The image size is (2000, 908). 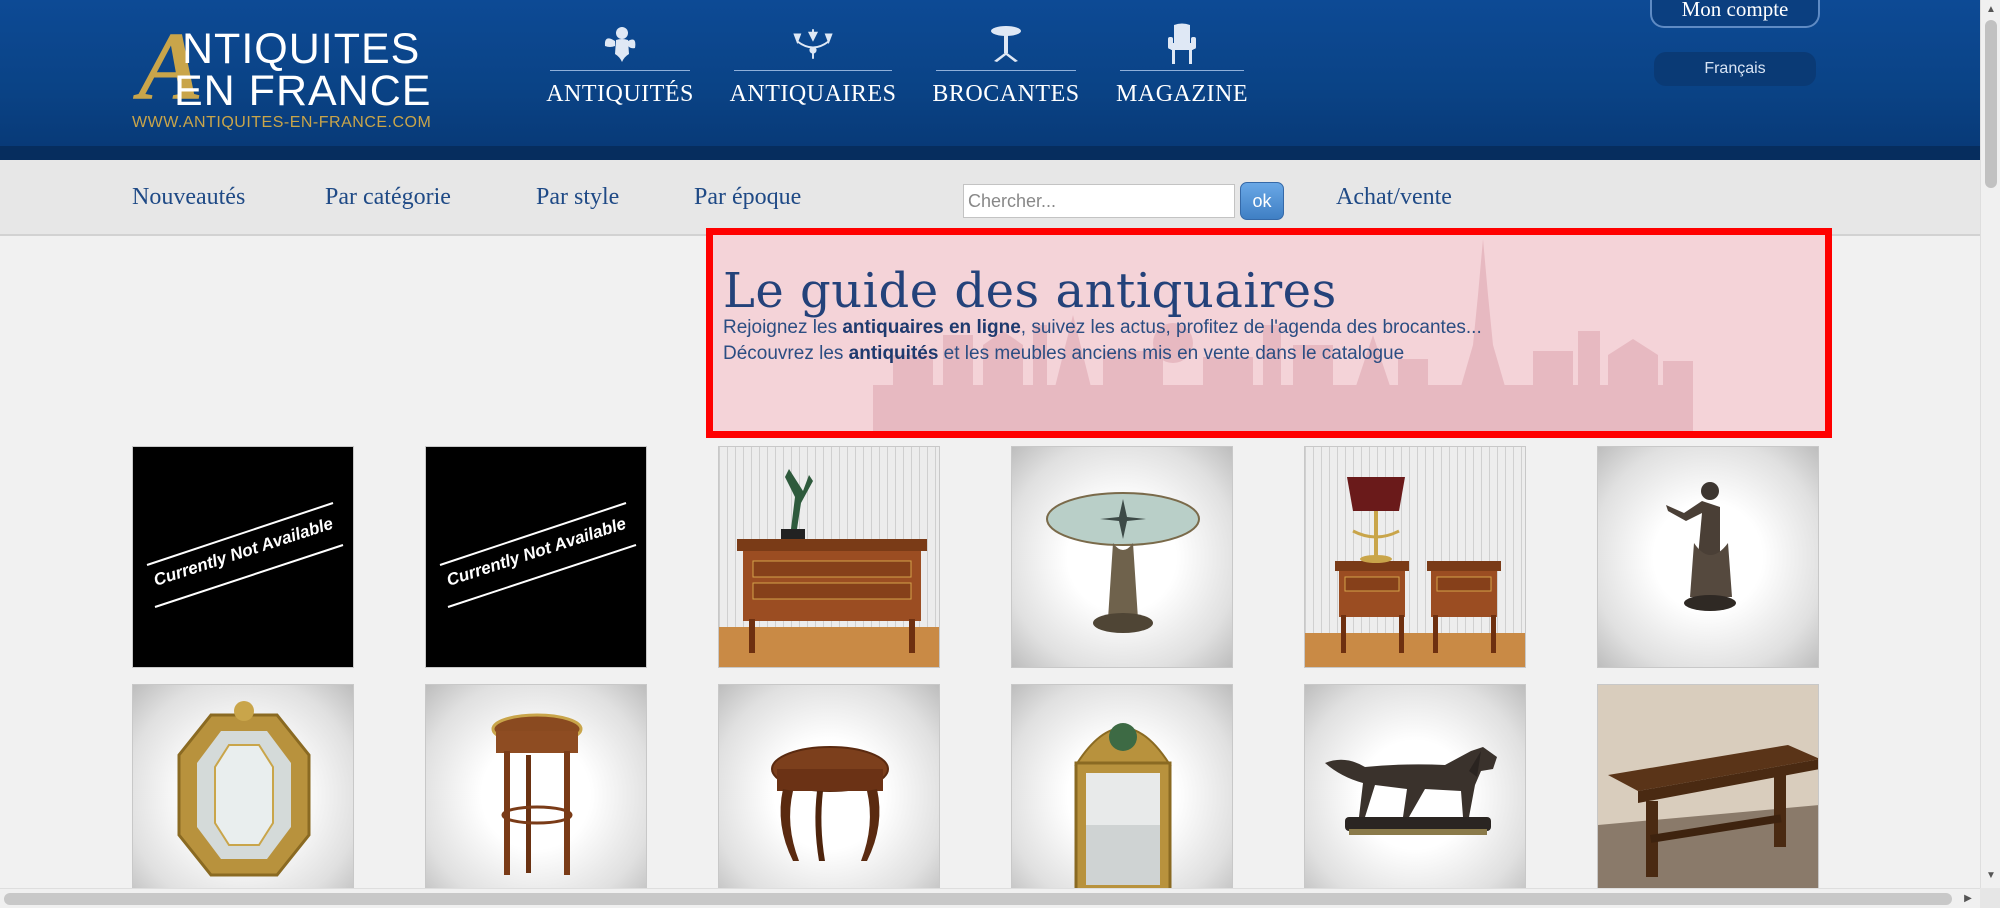 I want to click on language-selector: Français, so click(x=1735, y=69).